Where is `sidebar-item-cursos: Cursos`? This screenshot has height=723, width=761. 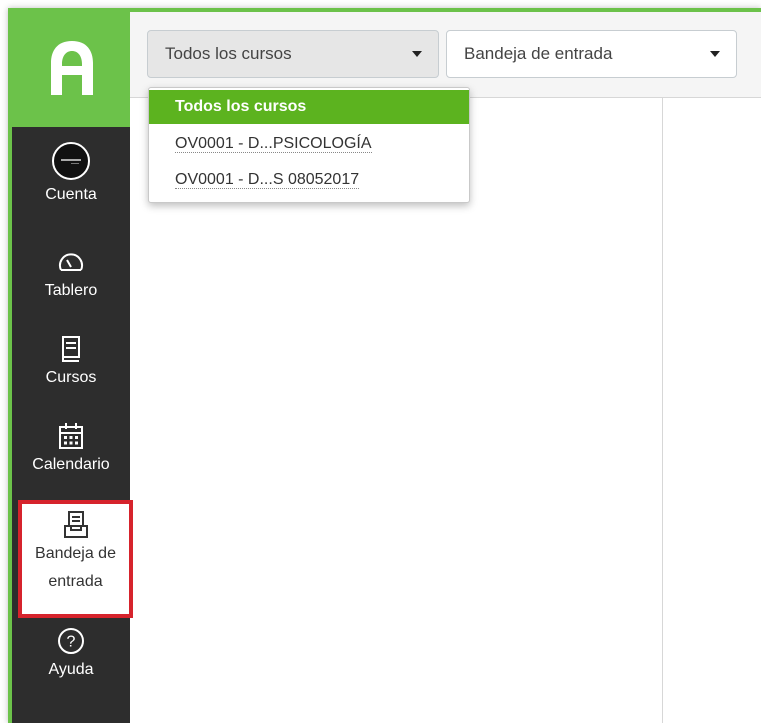
sidebar-item-cursos: Cursos is located at coordinates (71, 362).